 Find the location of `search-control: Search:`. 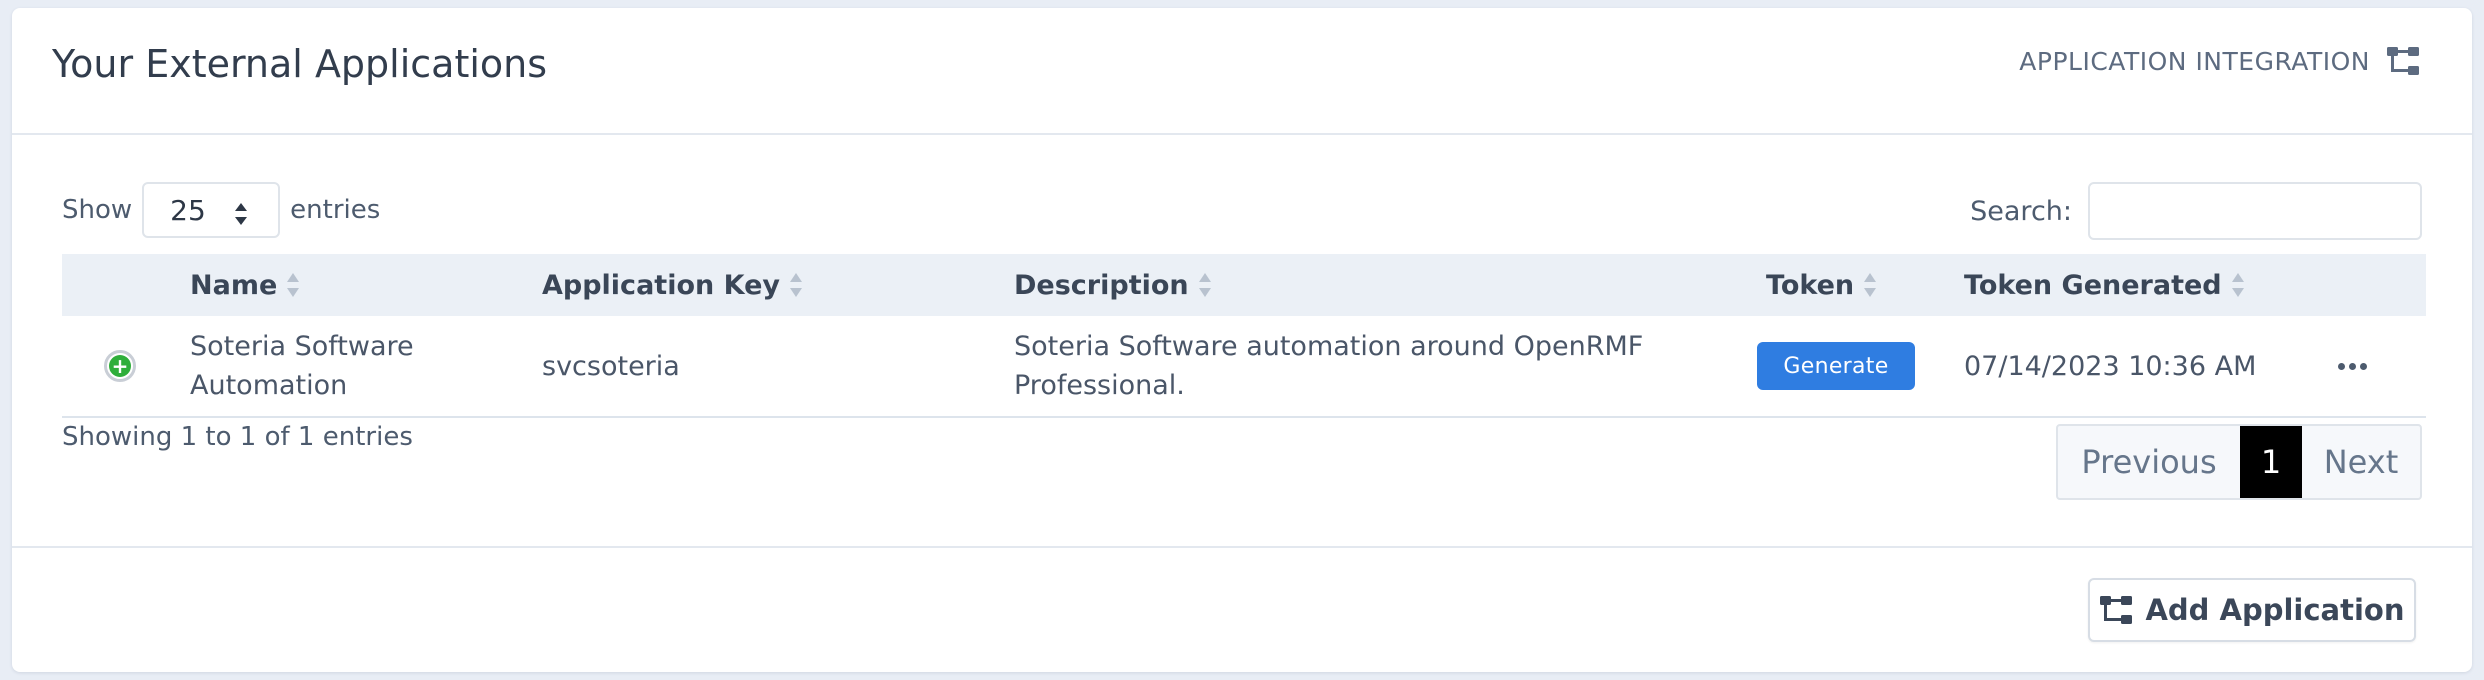

search-control: Search: is located at coordinates (2196, 211).